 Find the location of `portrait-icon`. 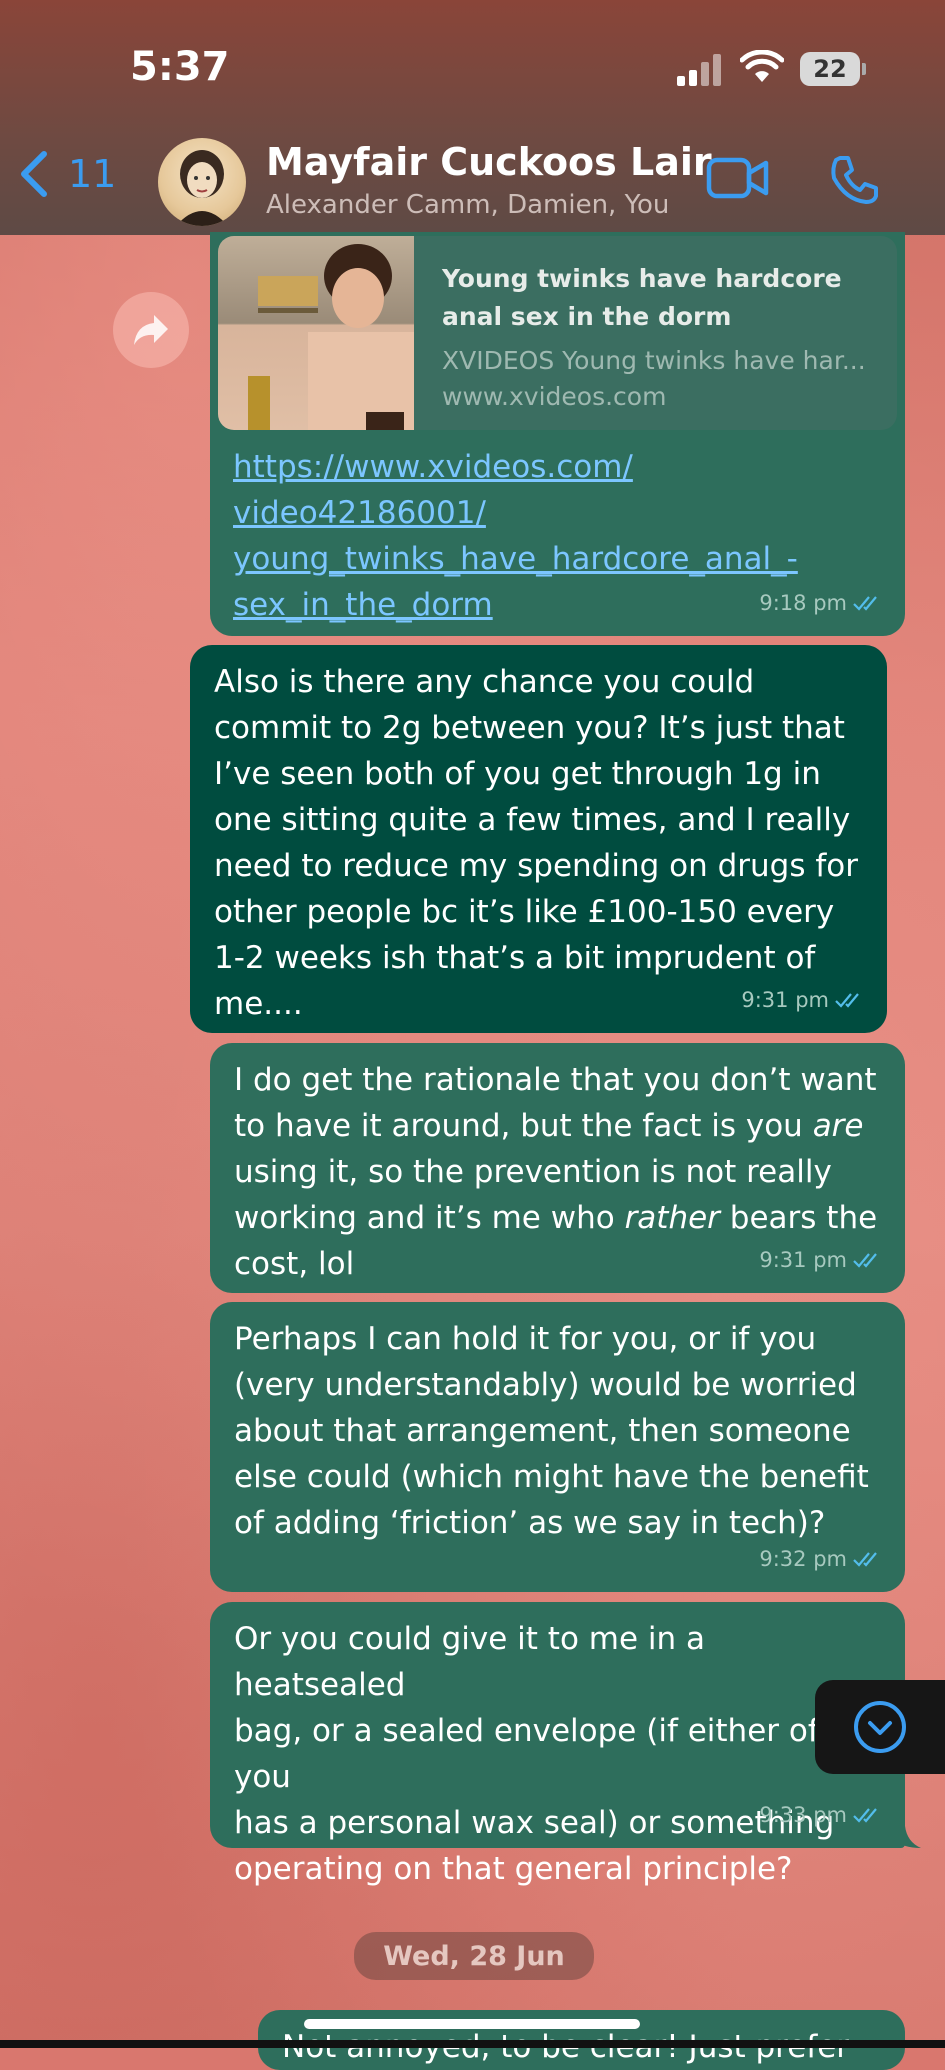

portrait-icon is located at coordinates (202, 188).